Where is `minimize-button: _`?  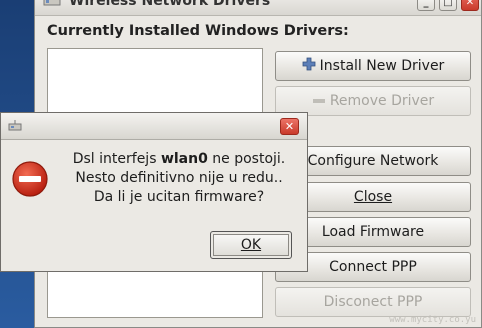
minimize-button: _ is located at coordinates (426, 5).